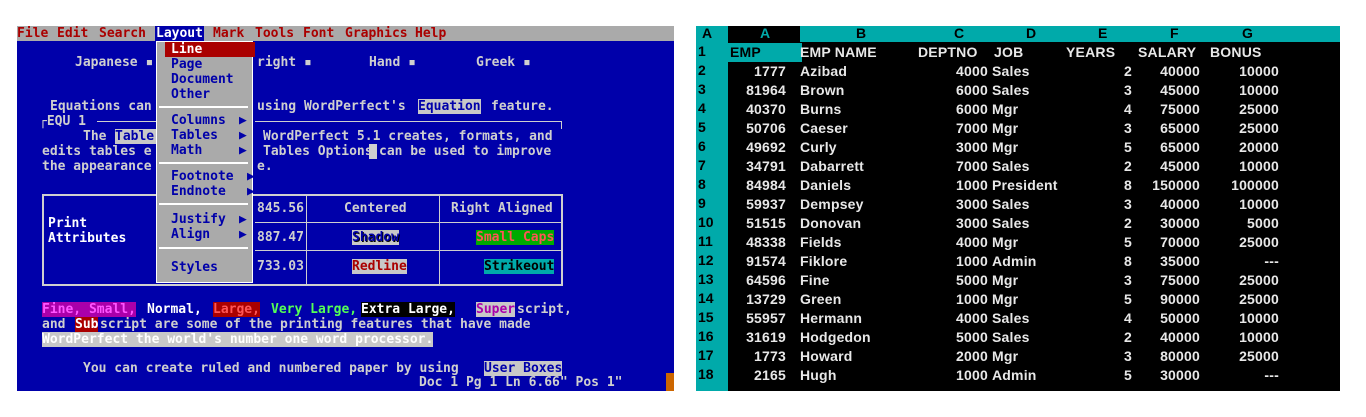  I want to click on table-cell: 35000, so click(1170, 261).